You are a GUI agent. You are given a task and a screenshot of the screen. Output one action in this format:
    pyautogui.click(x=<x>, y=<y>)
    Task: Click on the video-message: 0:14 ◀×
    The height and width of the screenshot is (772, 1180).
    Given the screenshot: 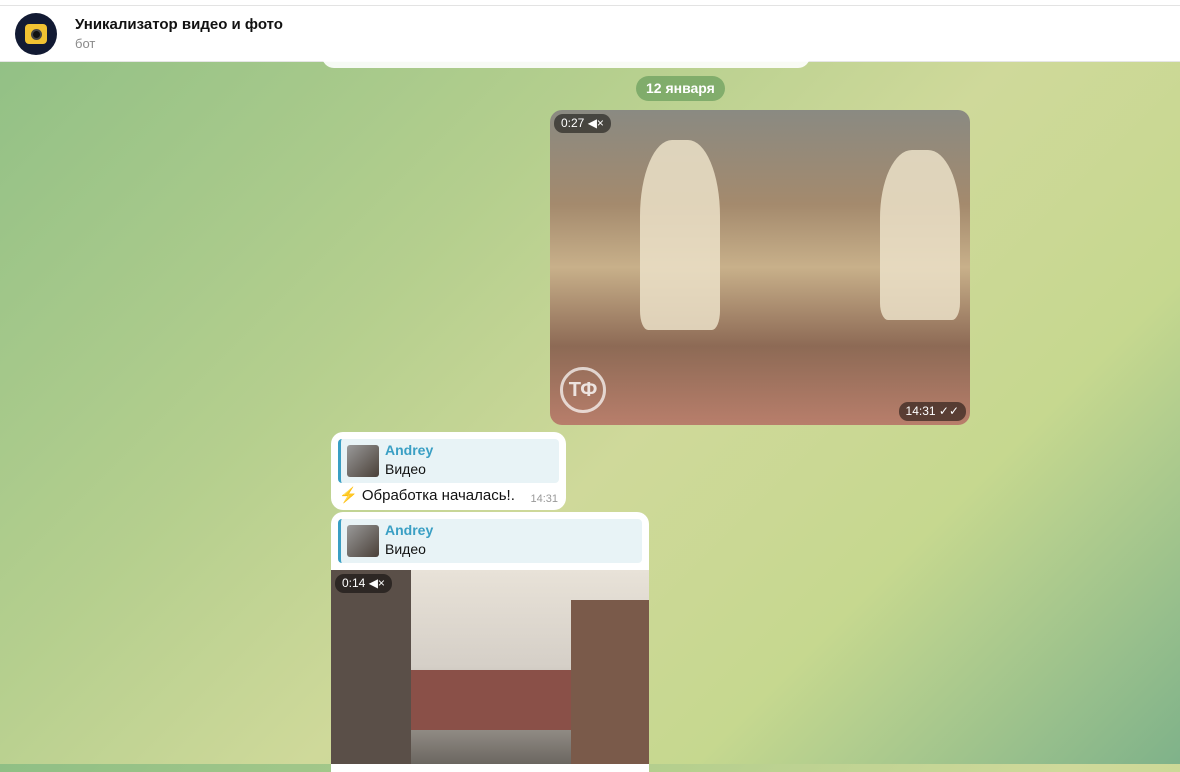 What is the action you would take?
    pyautogui.click(x=490, y=667)
    